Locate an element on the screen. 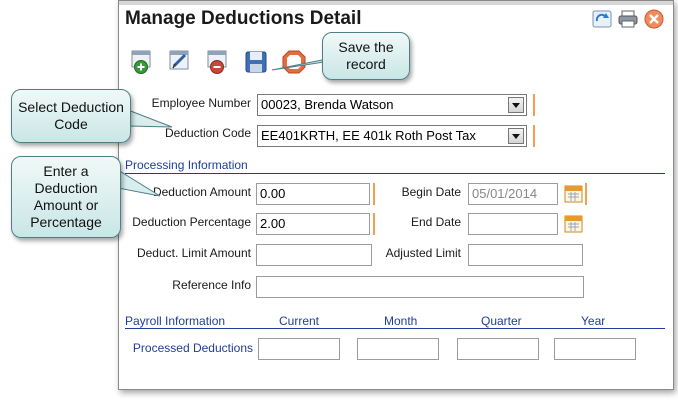  enter-amount-callout-text: Enter a Deduction Amount or Percentage is located at coordinates (66, 196).